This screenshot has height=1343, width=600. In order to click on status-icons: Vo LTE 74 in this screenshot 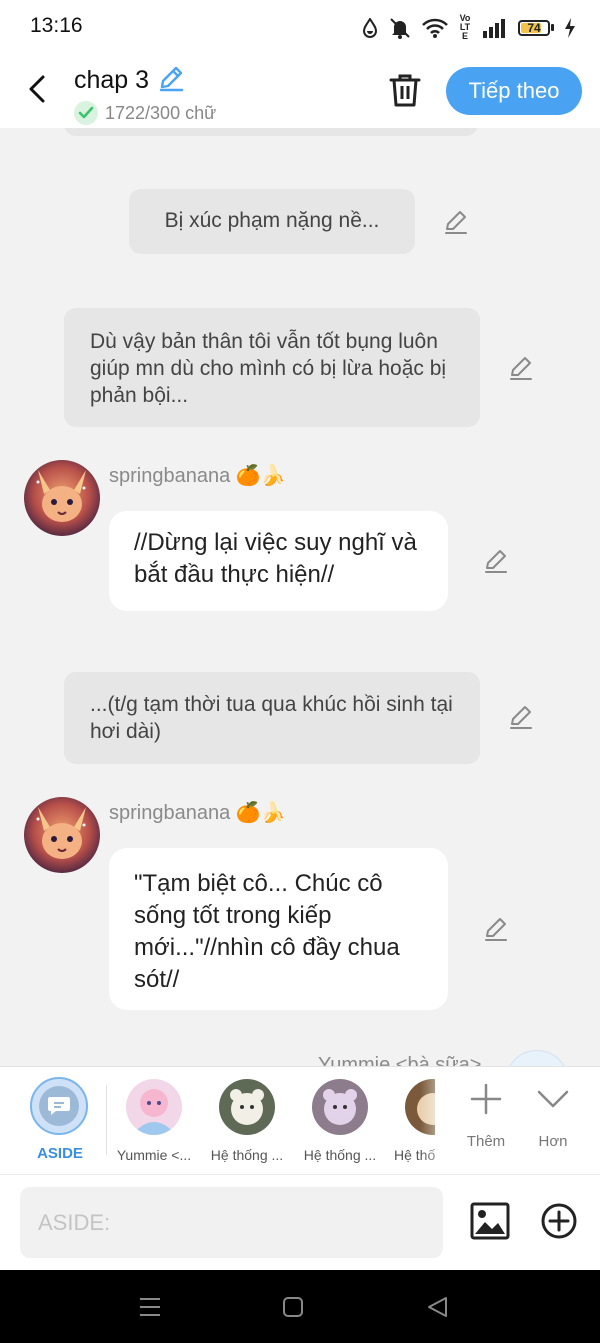, I will do `click(469, 27)`.